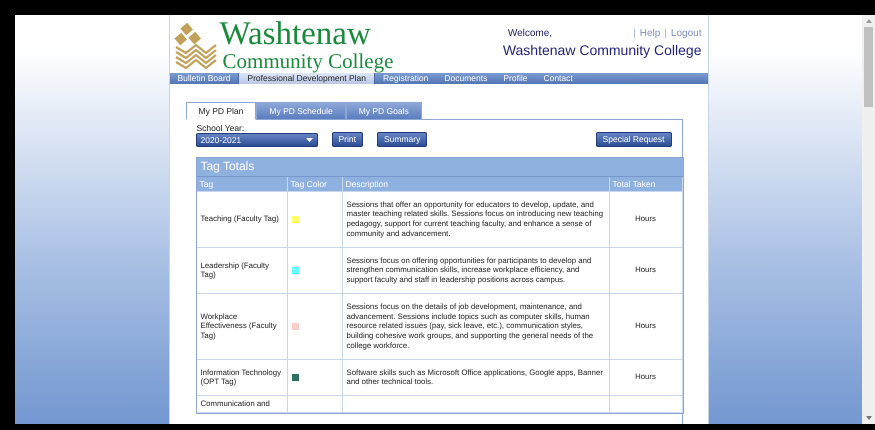 Image resolution: width=875 pixels, height=430 pixels. Describe the element at coordinates (257, 139) in the screenshot. I see `school-year-dropdown: 2020-2021` at that location.